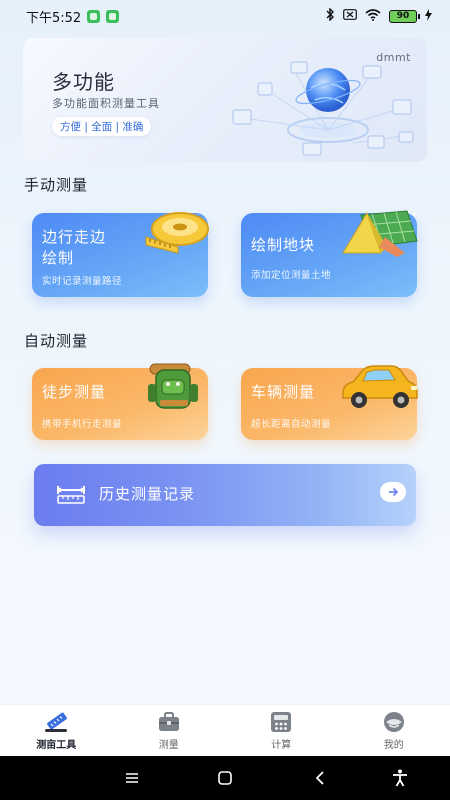  I want to click on hiking-measure-desc: 携带手机行走测量, so click(82, 424).